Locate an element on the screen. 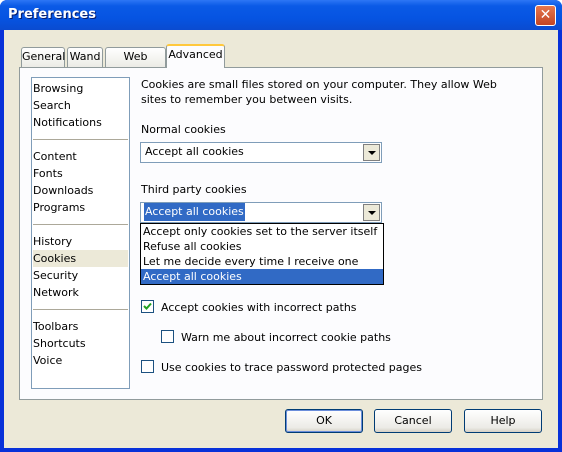 Image resolution: width=562 pixels, height=452 pixels. third-party-cookies-label: Third party cookies is located at coordinates (194, 189).